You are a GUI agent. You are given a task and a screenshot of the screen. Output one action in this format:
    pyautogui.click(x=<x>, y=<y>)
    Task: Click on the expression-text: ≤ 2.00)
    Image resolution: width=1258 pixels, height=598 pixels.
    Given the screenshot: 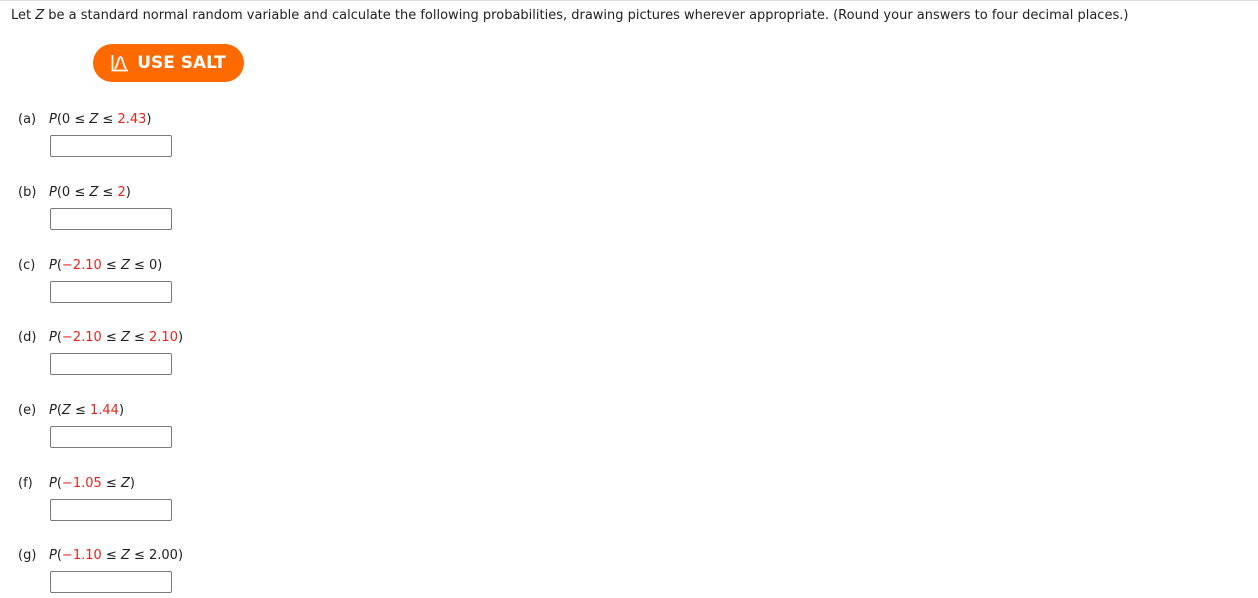 What is the action you would take?
    pyautogui.click(x=156, y=555)
    